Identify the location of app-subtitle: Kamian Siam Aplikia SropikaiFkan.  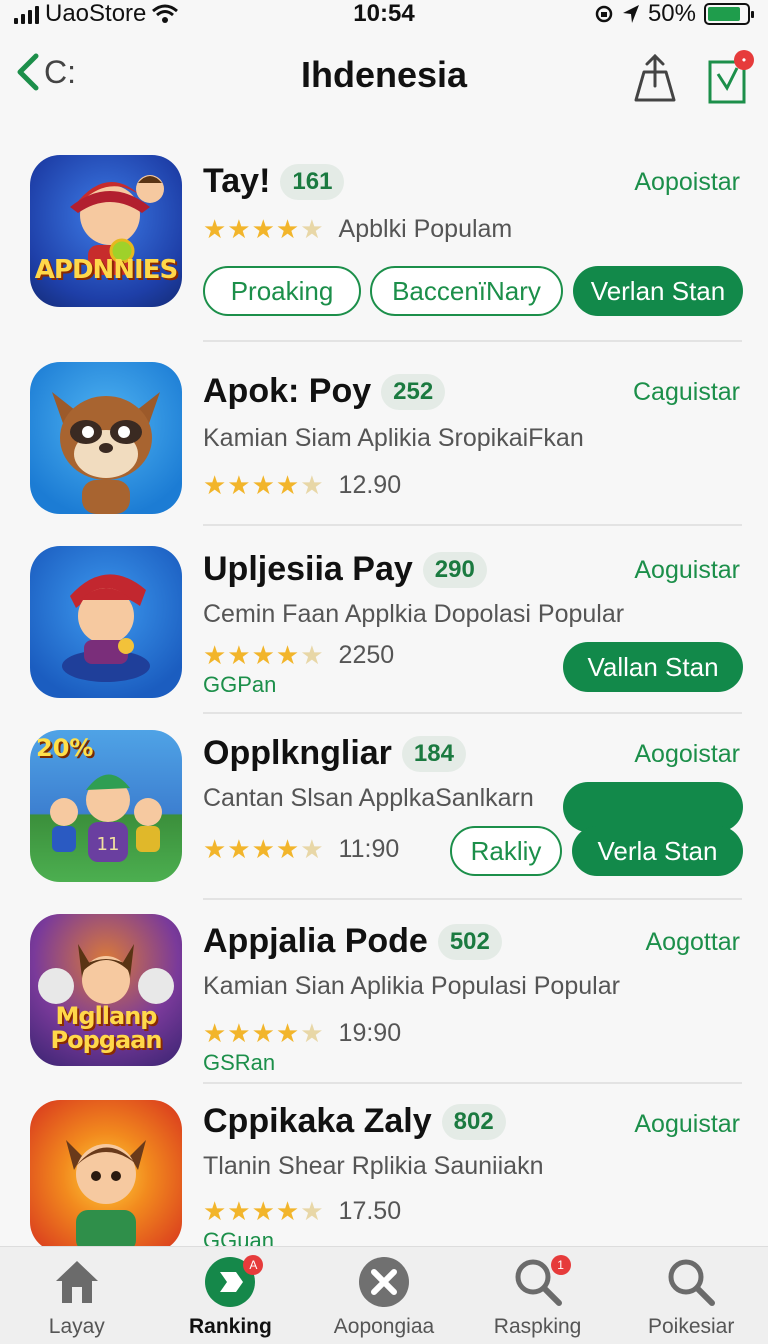
(393, 438).